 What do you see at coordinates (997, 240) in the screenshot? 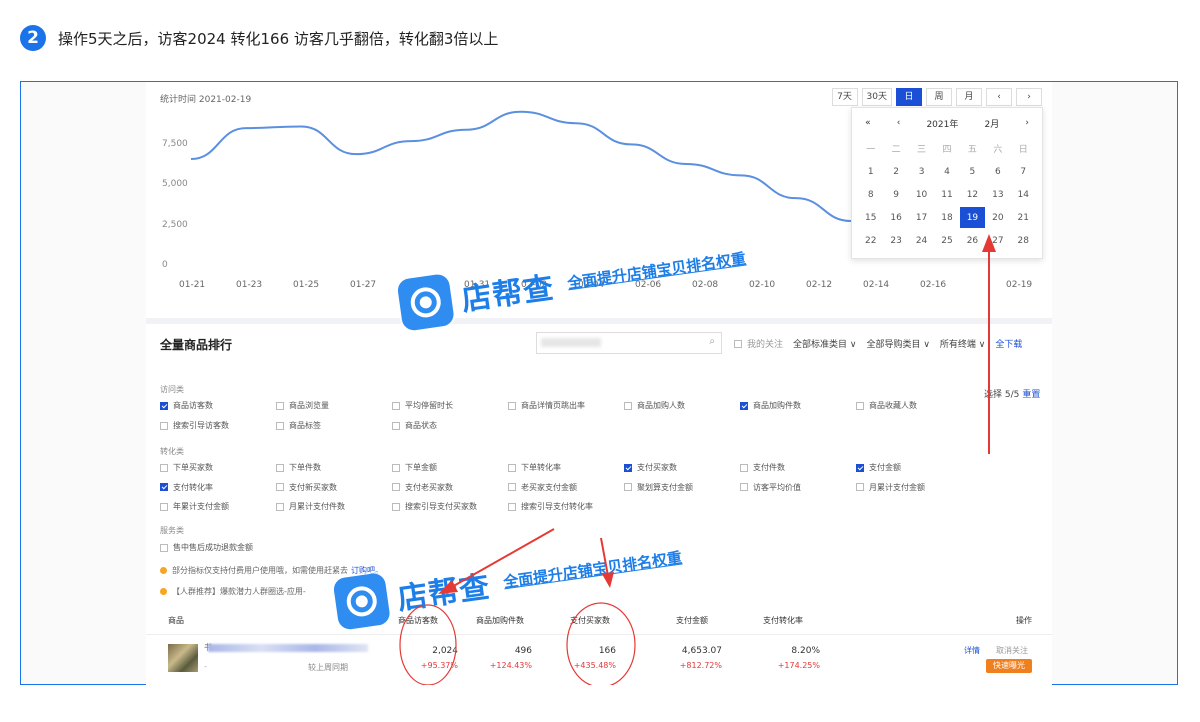
I see `calendar-day: 27` at bounding box center [997, 240].